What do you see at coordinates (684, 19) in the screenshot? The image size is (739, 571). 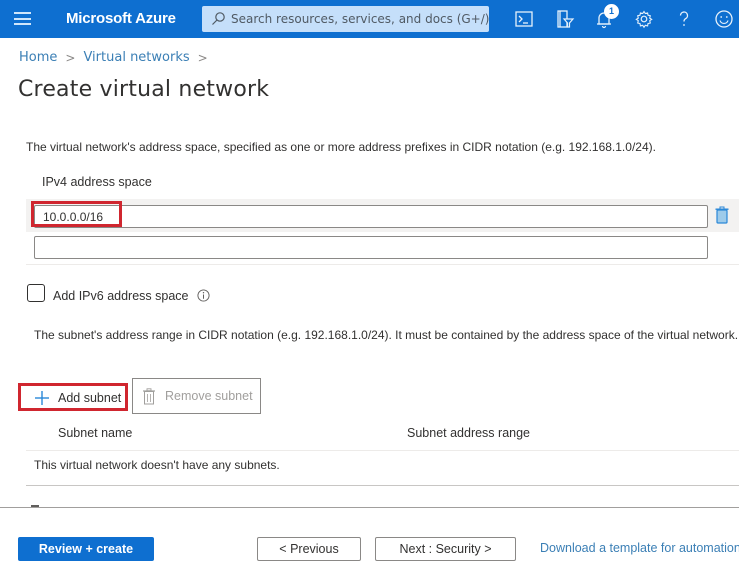 I see `help-icon` at bounding box center [684, 19].